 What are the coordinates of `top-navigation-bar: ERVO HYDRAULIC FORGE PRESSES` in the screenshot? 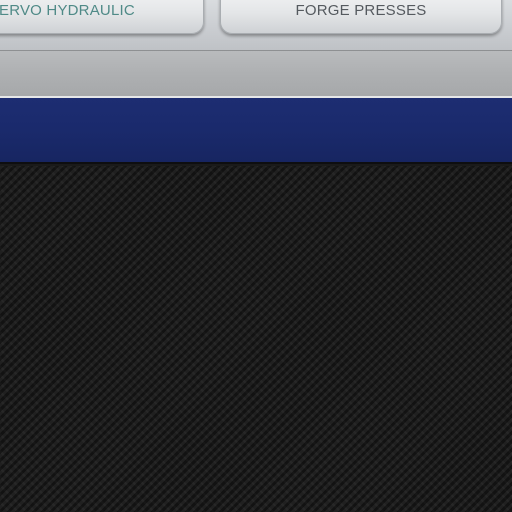 It's located at (256, 25).